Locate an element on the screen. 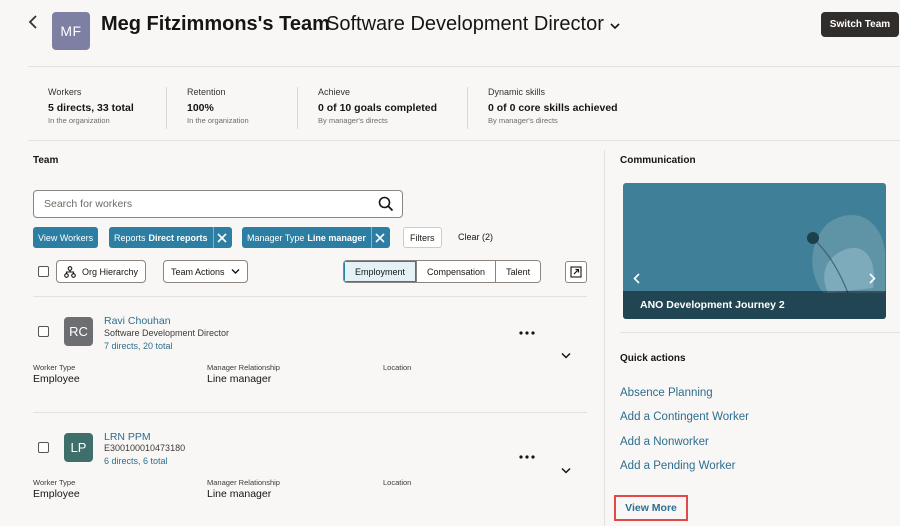 This screenshot has height=526, width=900. view-workers-chip: View Workers is located at coordinates (66, 237).